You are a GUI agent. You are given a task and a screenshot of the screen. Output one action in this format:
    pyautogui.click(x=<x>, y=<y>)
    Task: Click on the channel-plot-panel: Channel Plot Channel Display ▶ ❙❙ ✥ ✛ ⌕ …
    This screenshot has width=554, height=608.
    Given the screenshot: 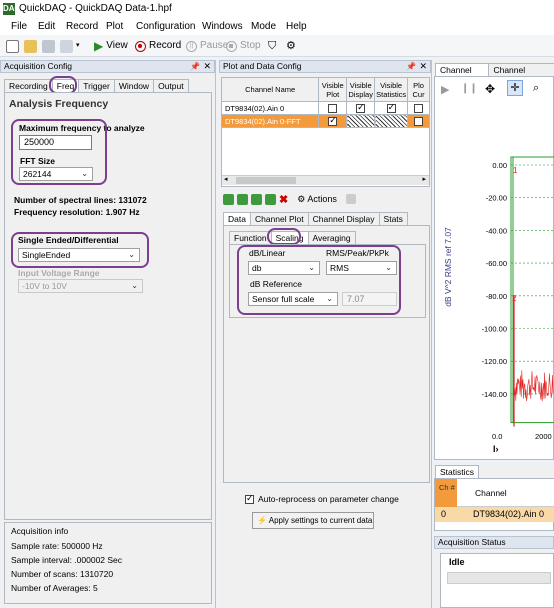 What is the action you would take?
    pyautogui.click(x=494, y=260)
    